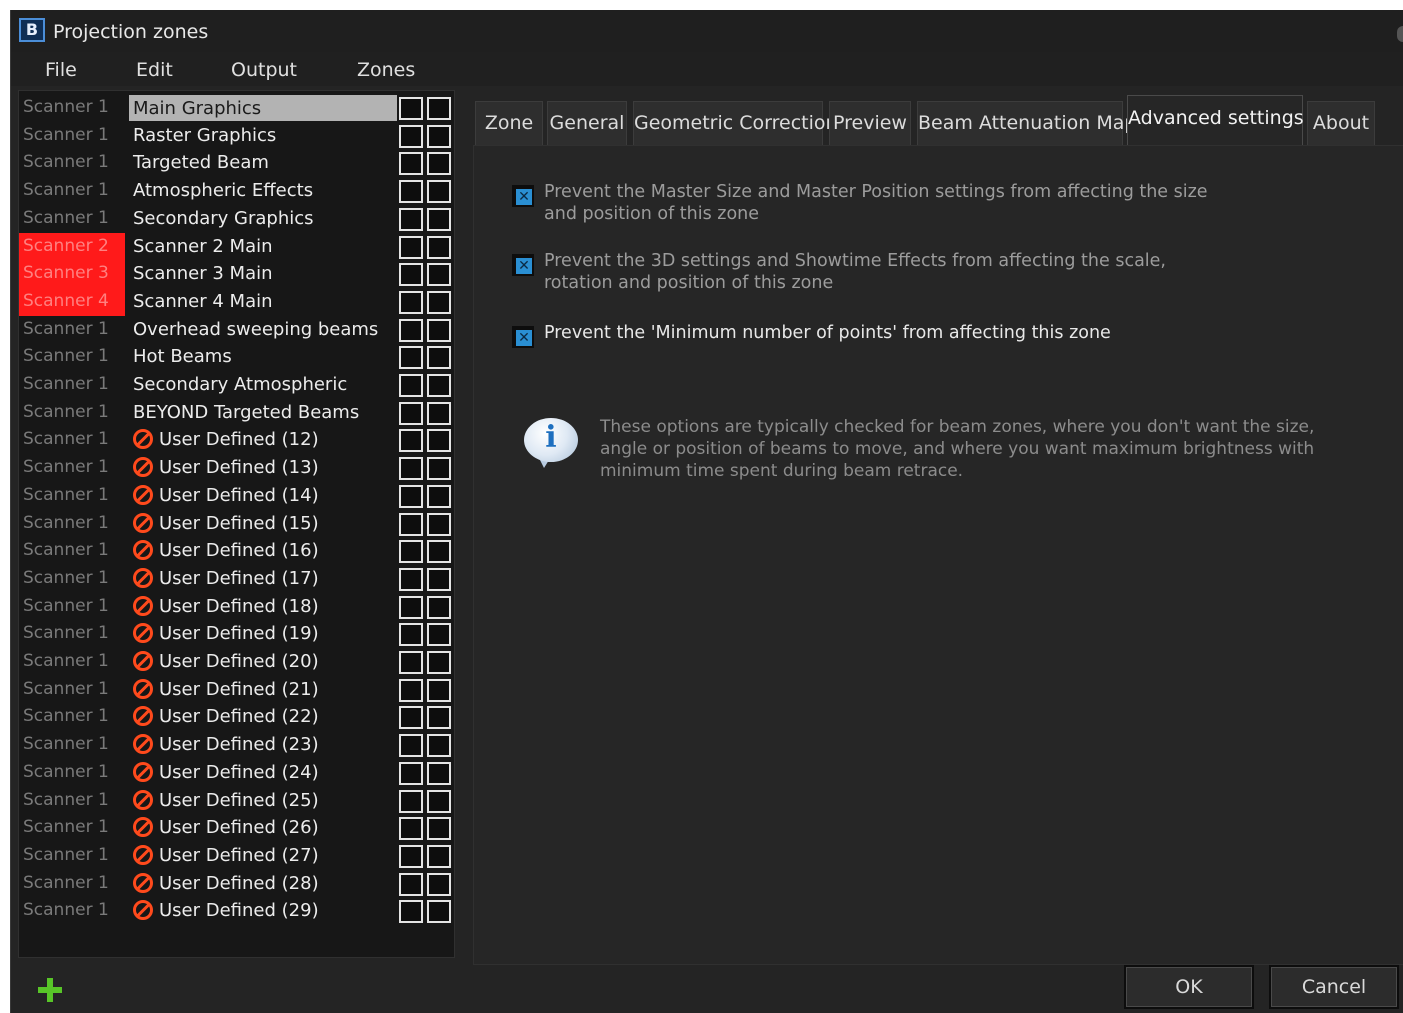  I want to click on menu-edit: Edit, so click(154, 70).